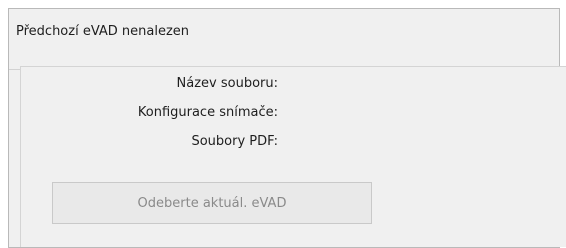 This screenshot has height=248, width=566. Describe the element at coordinates (234, 141) in the screenshot. I see `pdf-files-label: Soubory PDF:` at that location.